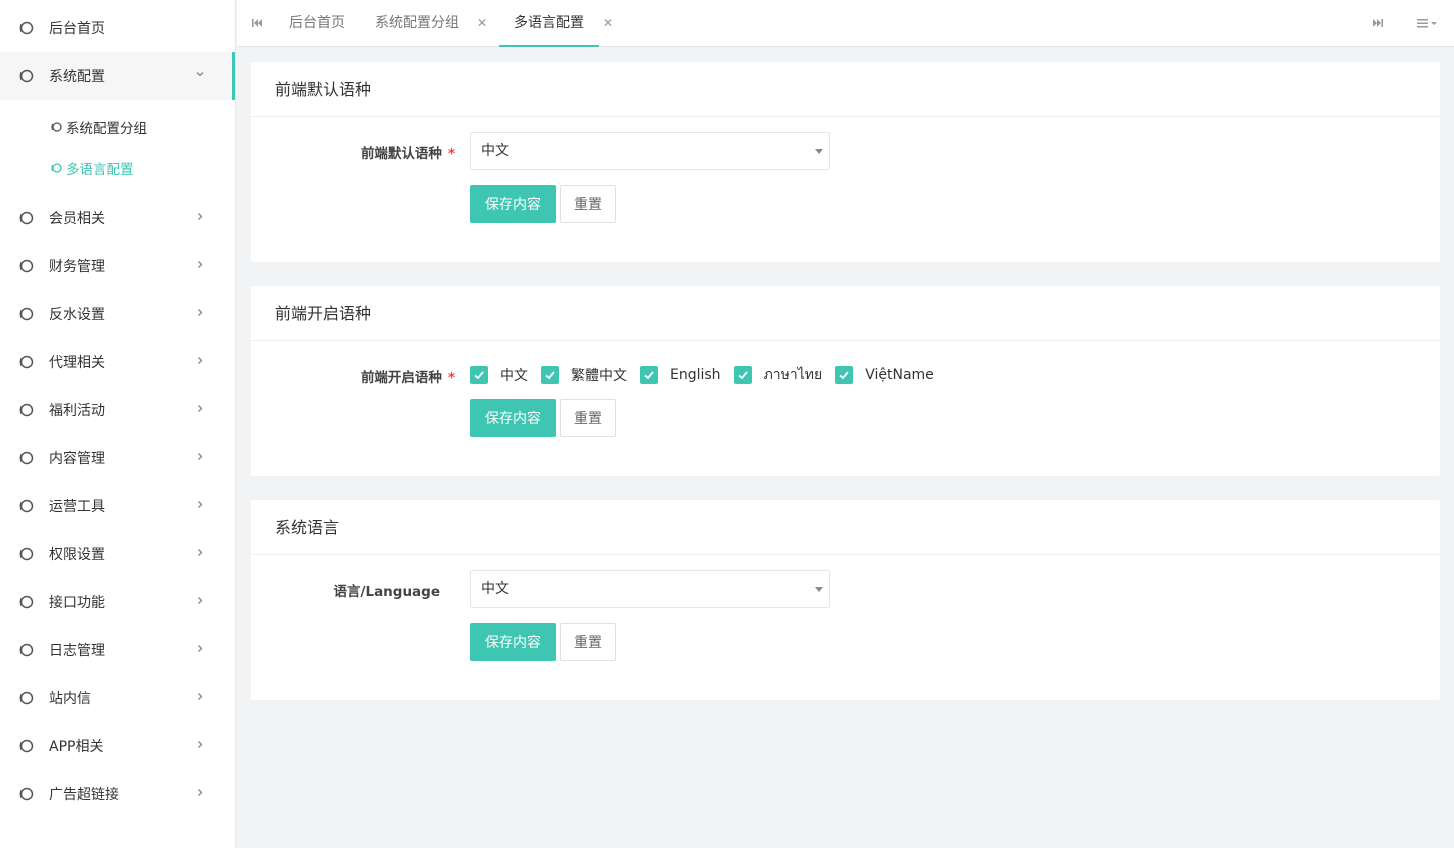 The height and width of the screenshot is (848, 1454). Describe the element at coordinates (845, 313) in the screenshot. I see `card-title: 前端开启语种` at that location.